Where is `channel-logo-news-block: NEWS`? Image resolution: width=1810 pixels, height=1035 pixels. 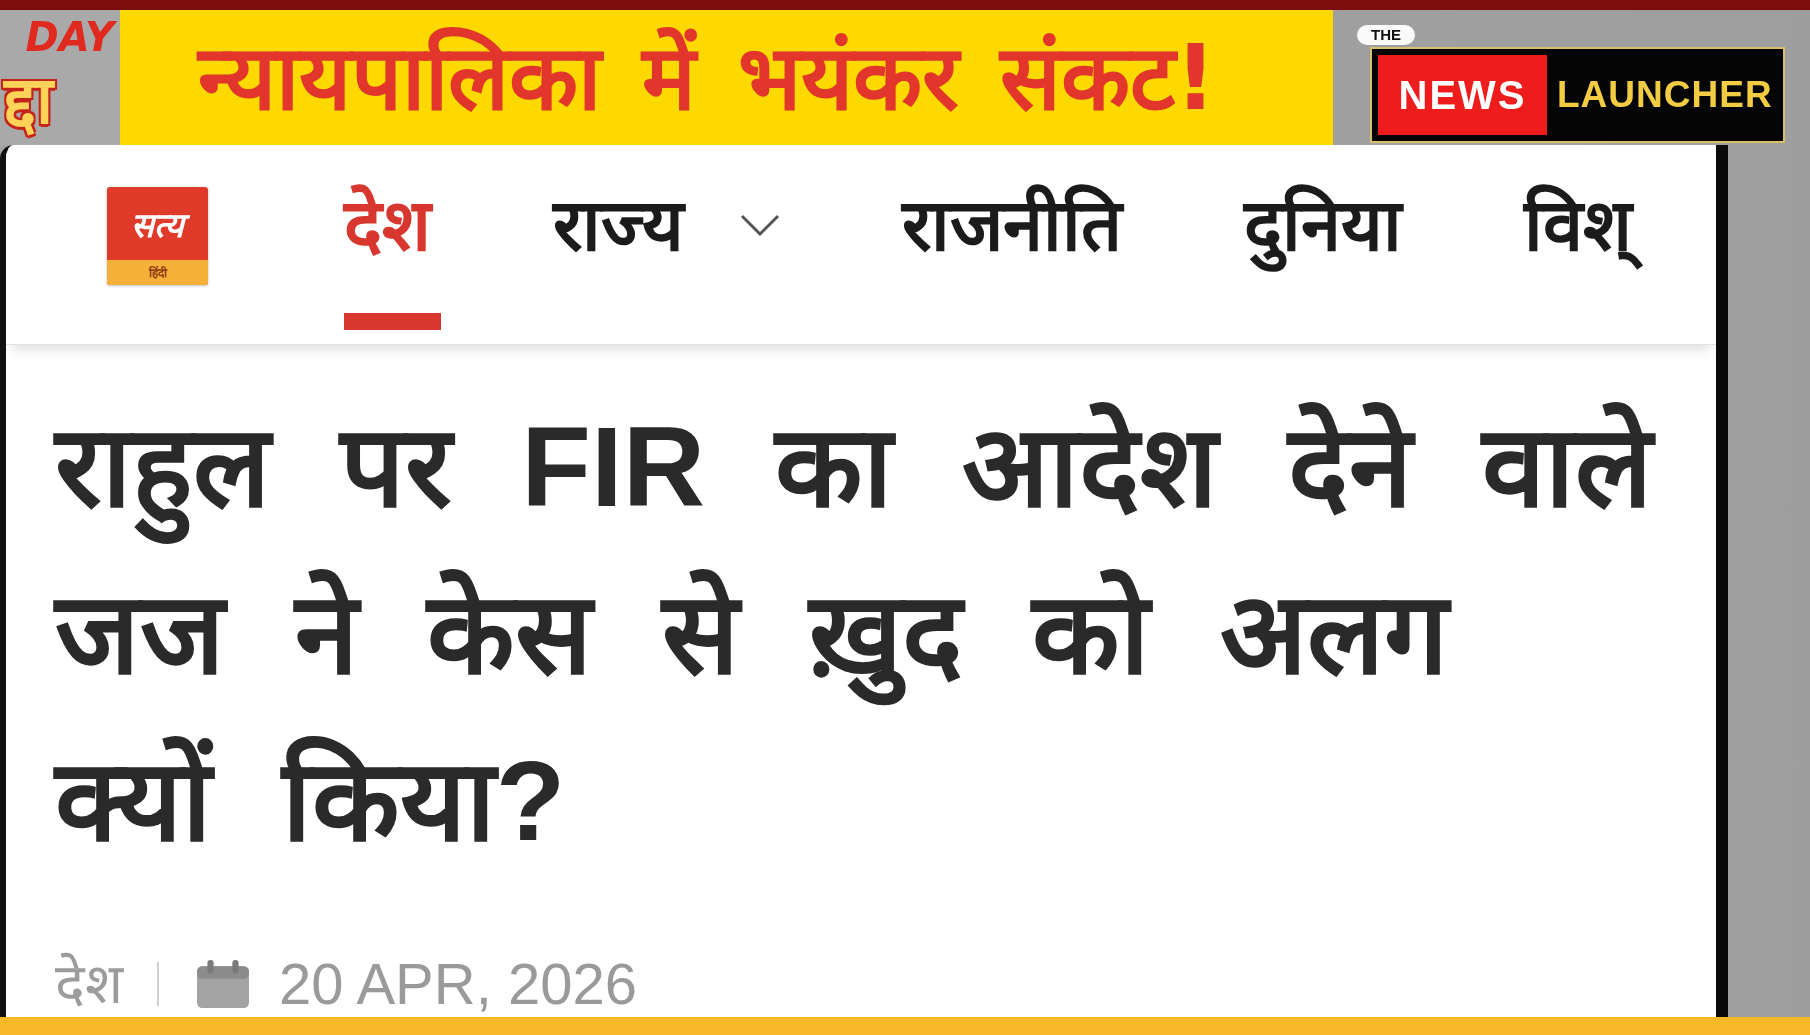 channel-logo-news-block: NEWS is located at coordinates (1462, 95).